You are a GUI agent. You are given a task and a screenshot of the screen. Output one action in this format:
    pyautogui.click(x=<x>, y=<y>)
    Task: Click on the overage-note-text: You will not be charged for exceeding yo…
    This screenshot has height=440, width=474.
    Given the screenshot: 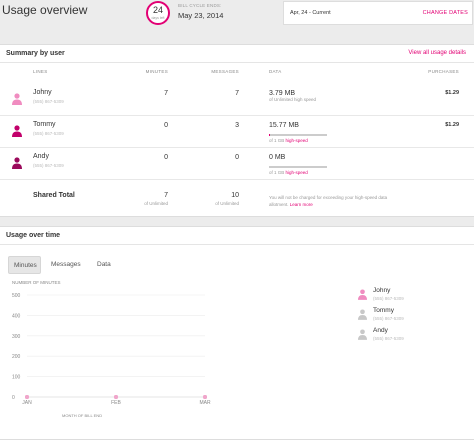 What is the action you would take?
    pyautogui.click(x=328, y=201)
    